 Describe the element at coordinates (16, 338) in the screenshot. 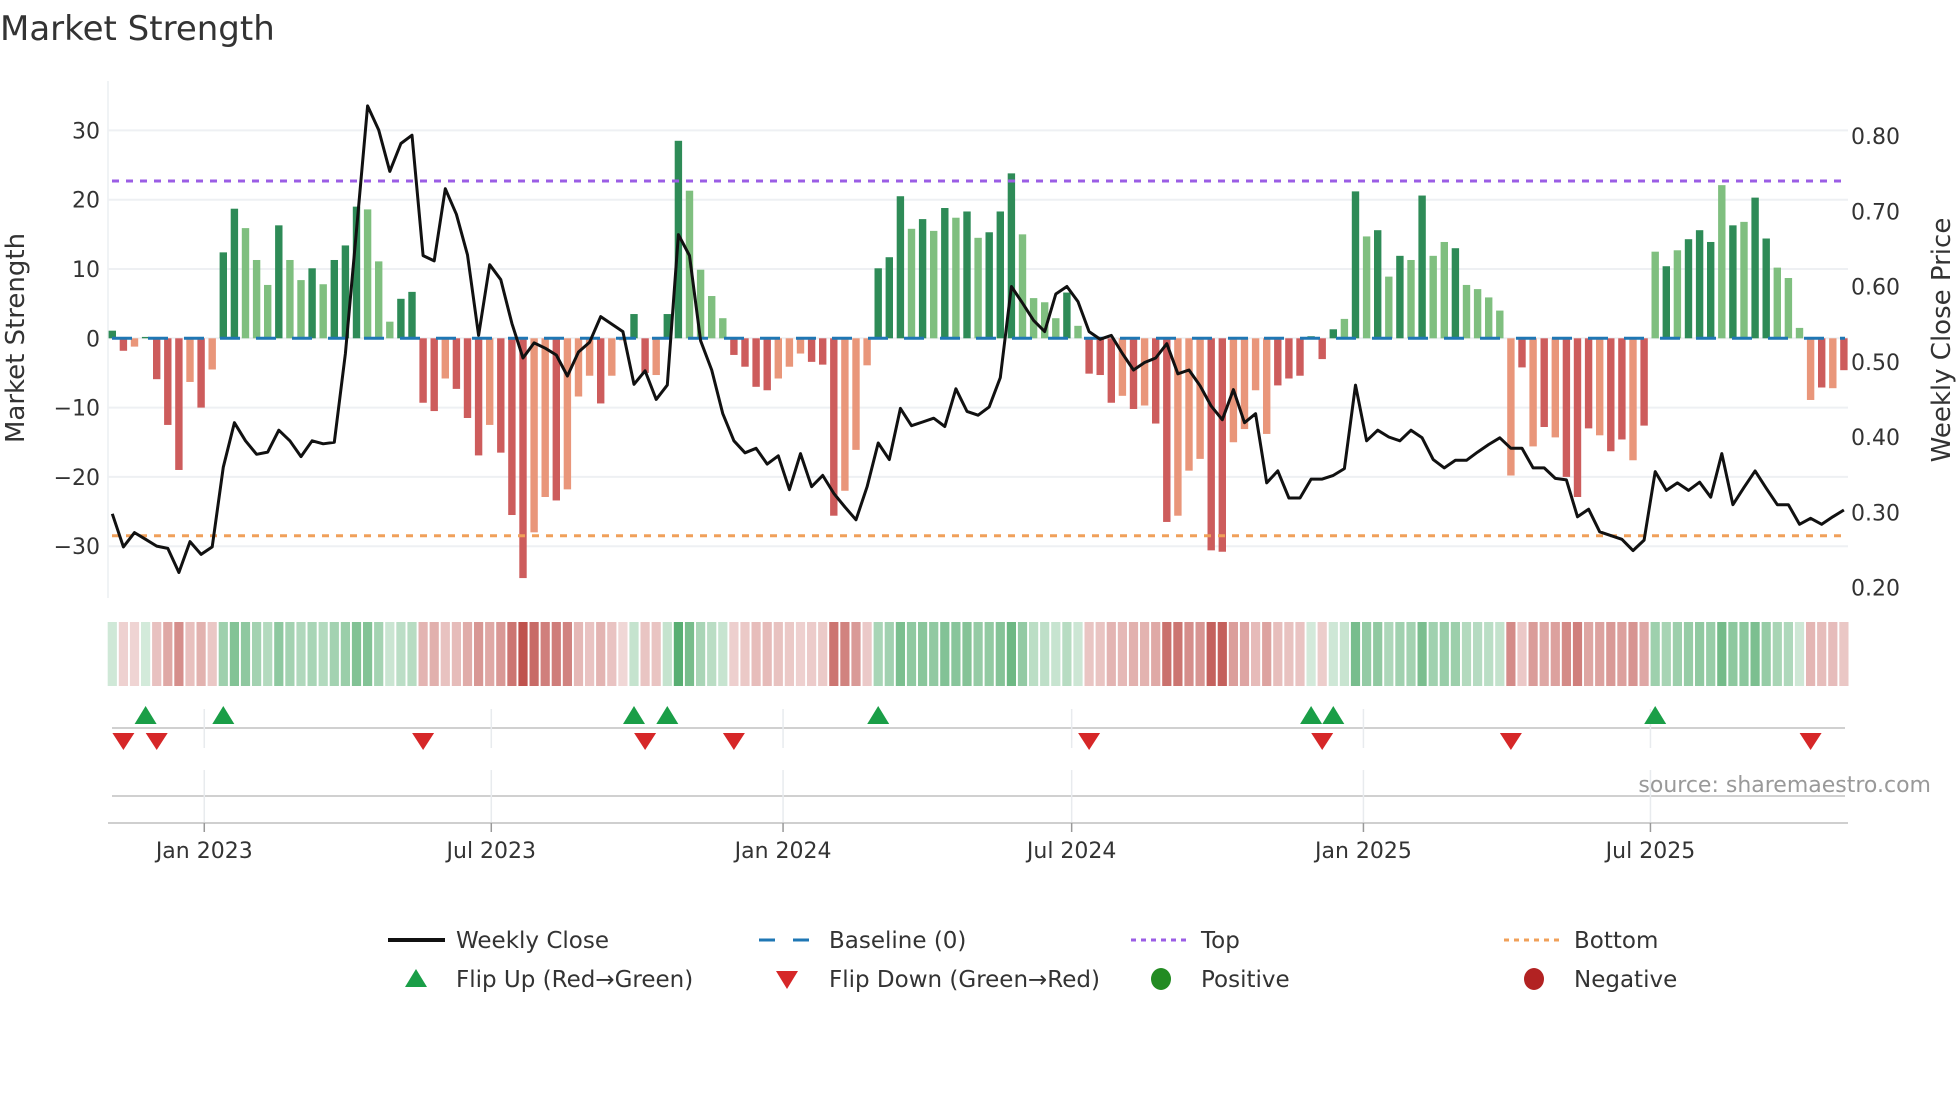

I see `y-axis-title: Market Strength` at that location.